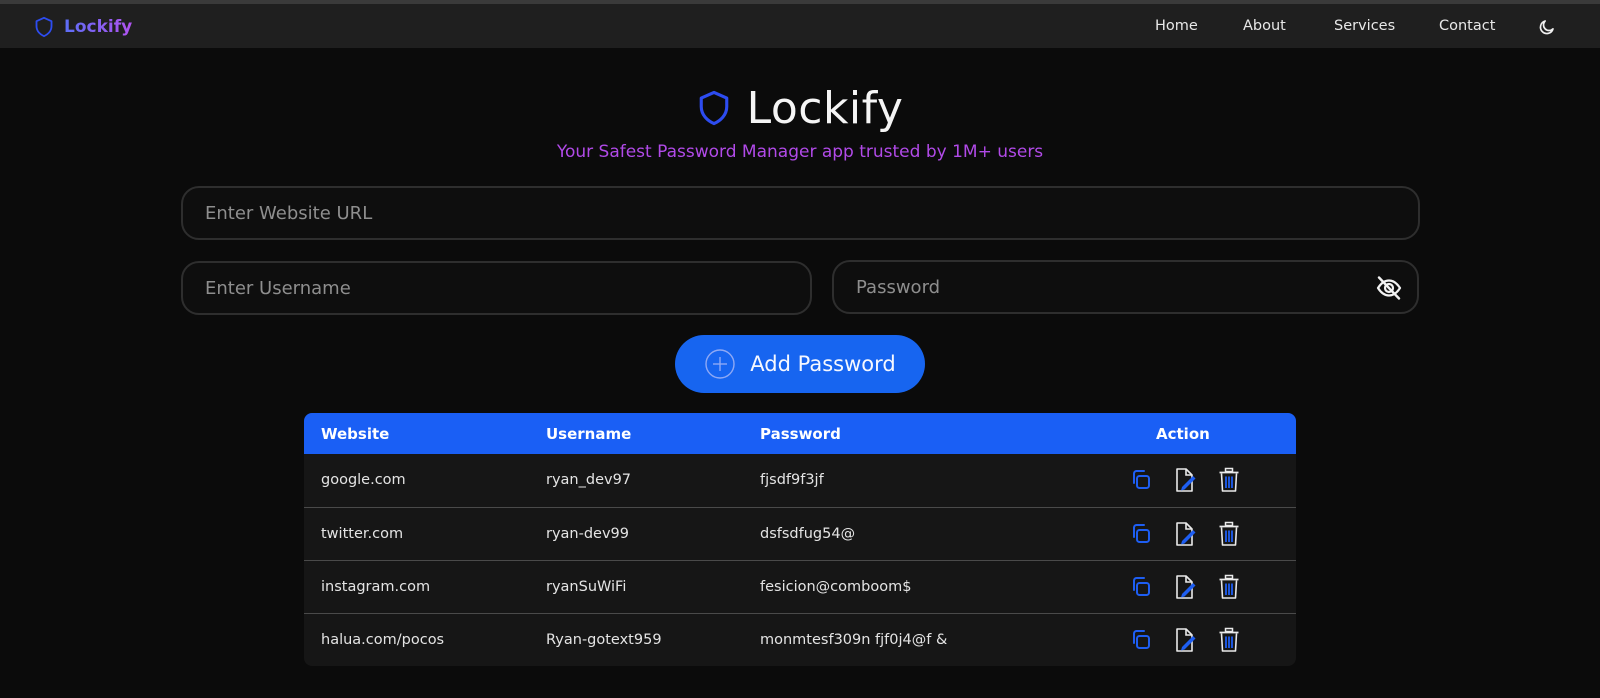 The height and width of the screenshot is (698, 1600). I want to click on table-row: google.com ryan_dev97 fjsdf9f3jf, so click(800, 480).